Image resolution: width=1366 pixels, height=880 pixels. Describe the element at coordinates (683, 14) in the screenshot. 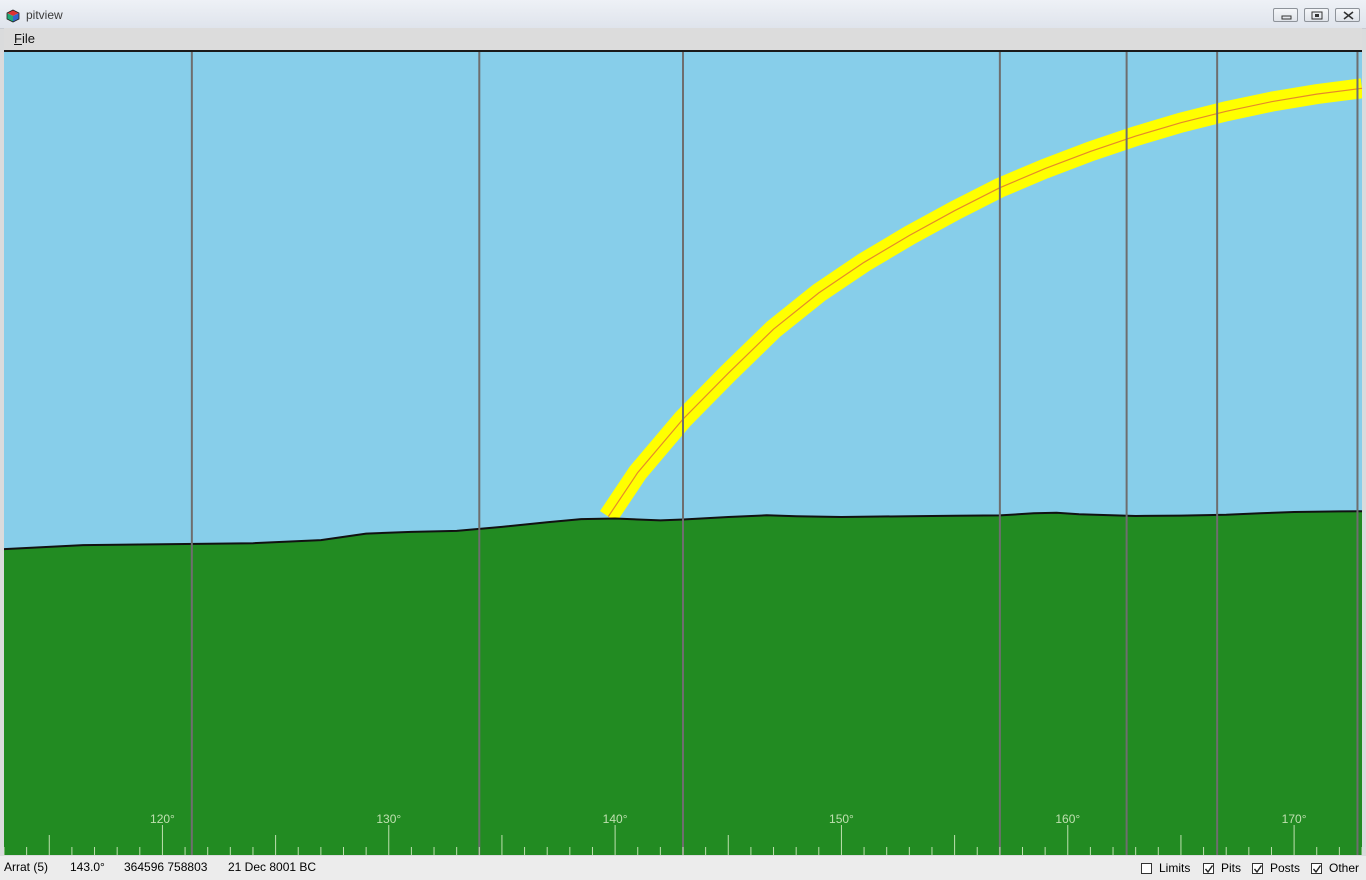

I see `title-bar: pitview` at that location.